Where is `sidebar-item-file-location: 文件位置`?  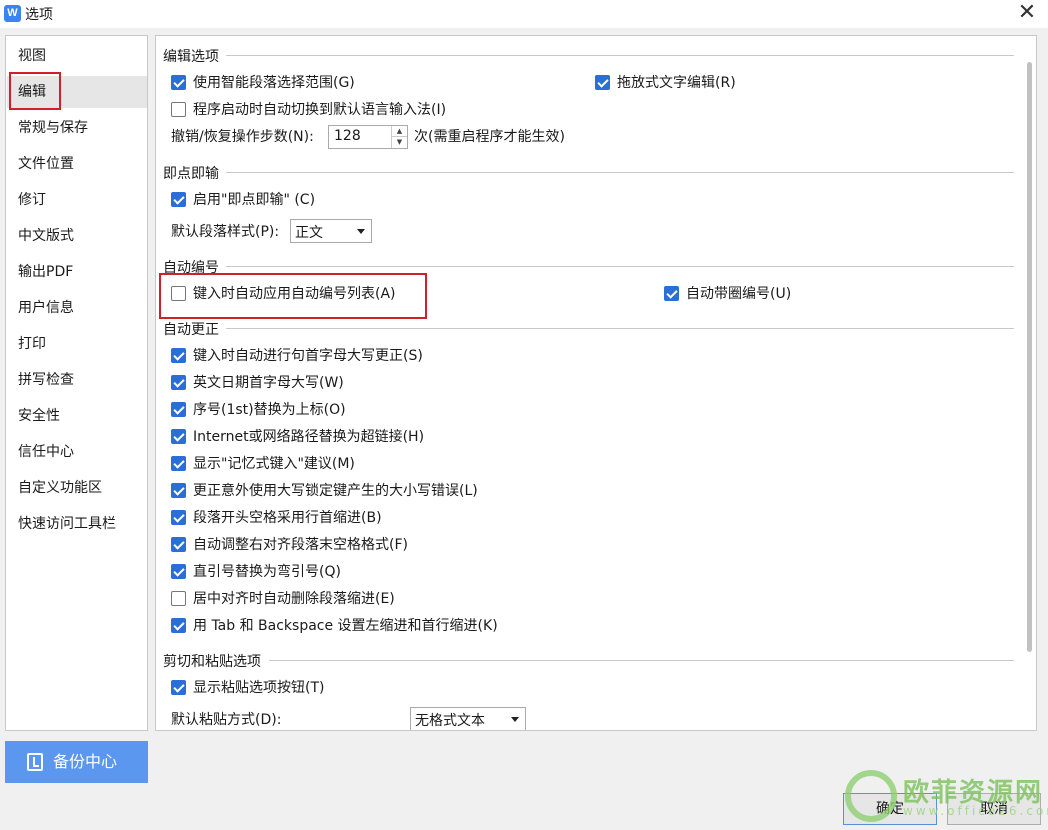
sidebar-item-file-location: 文件位置 is located at coordinates (77, 164).